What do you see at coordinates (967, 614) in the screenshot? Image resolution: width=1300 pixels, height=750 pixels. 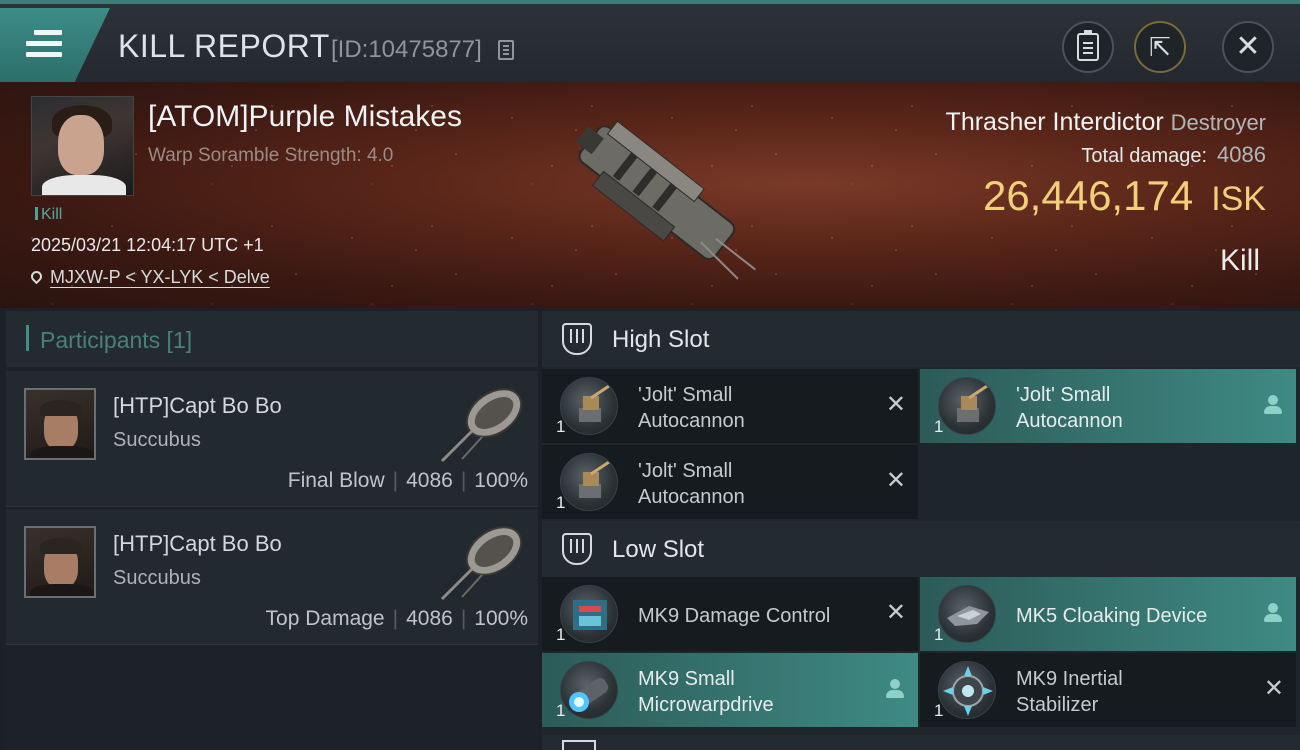 I see `cloaking-device-icon` at bounding box center [967, 614].